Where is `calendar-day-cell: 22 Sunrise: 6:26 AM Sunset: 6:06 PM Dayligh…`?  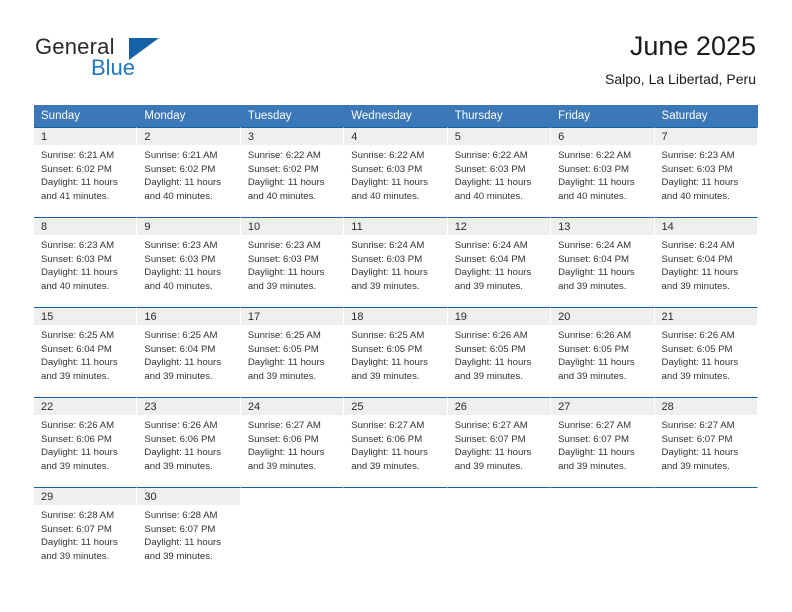
calendar-day-cell: 22 Sunrise: 6:26 AM Sunset: 6:06 PM Dayligh… is located at coordinates (86, 442).